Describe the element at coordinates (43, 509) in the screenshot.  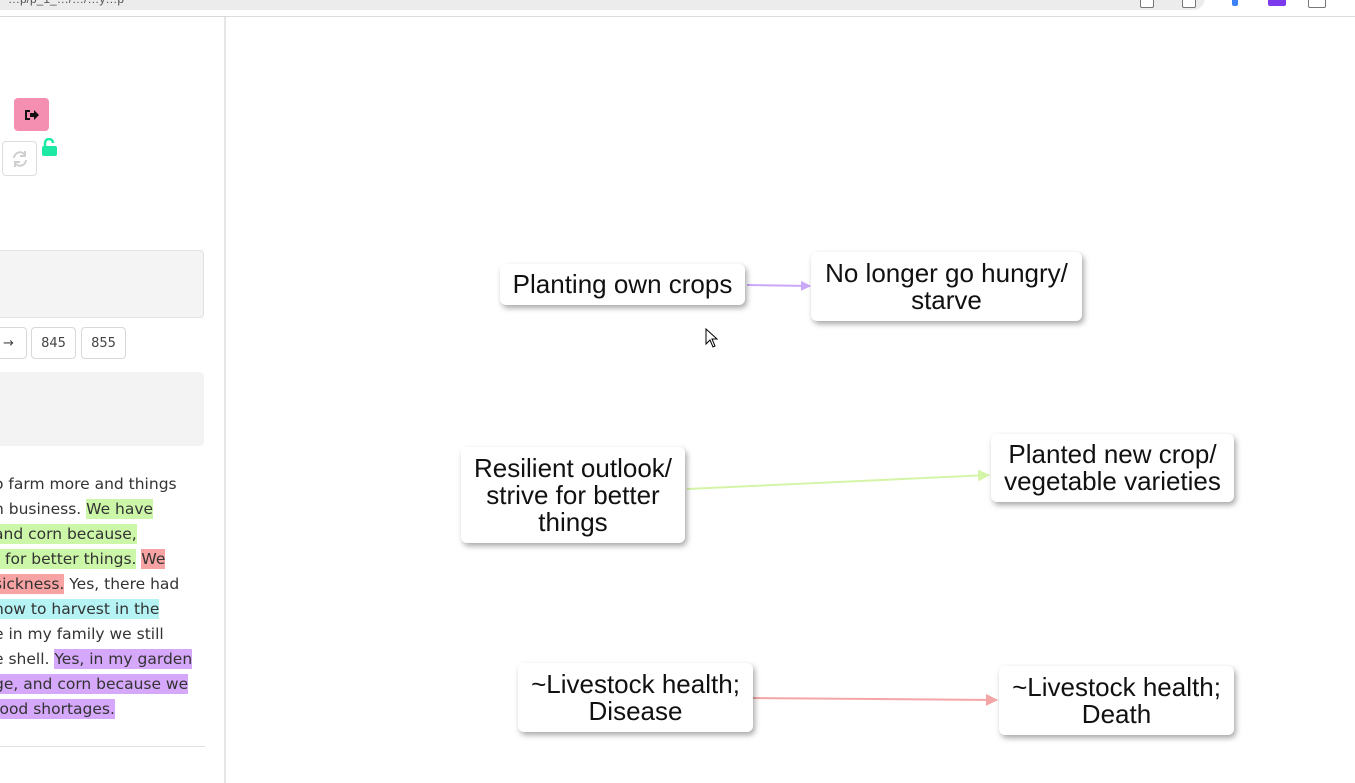
I see `transcript-segment: n business.` at that location.